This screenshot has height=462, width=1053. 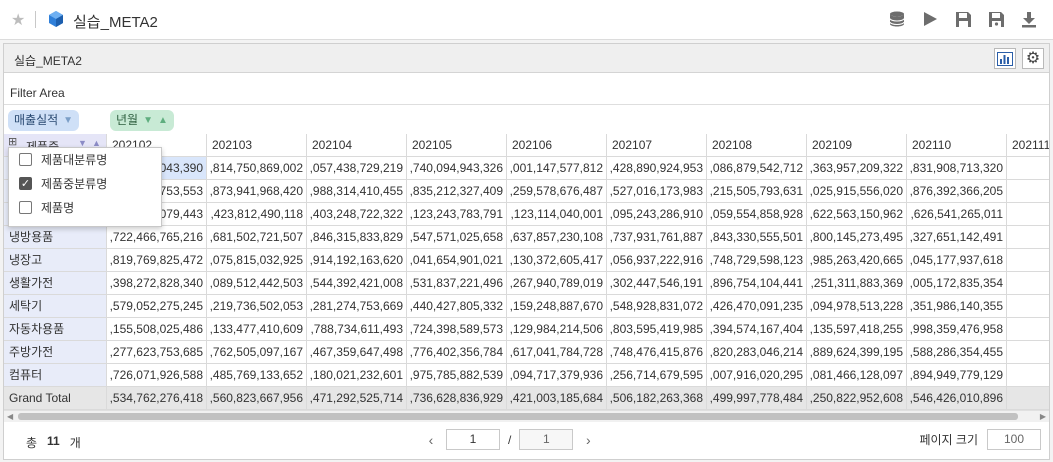 What do you see at coordinates (957, 398) in the screenshot?
I see `grand-total-cell: ,546,426,010,896` at bounding box center [957, 398].